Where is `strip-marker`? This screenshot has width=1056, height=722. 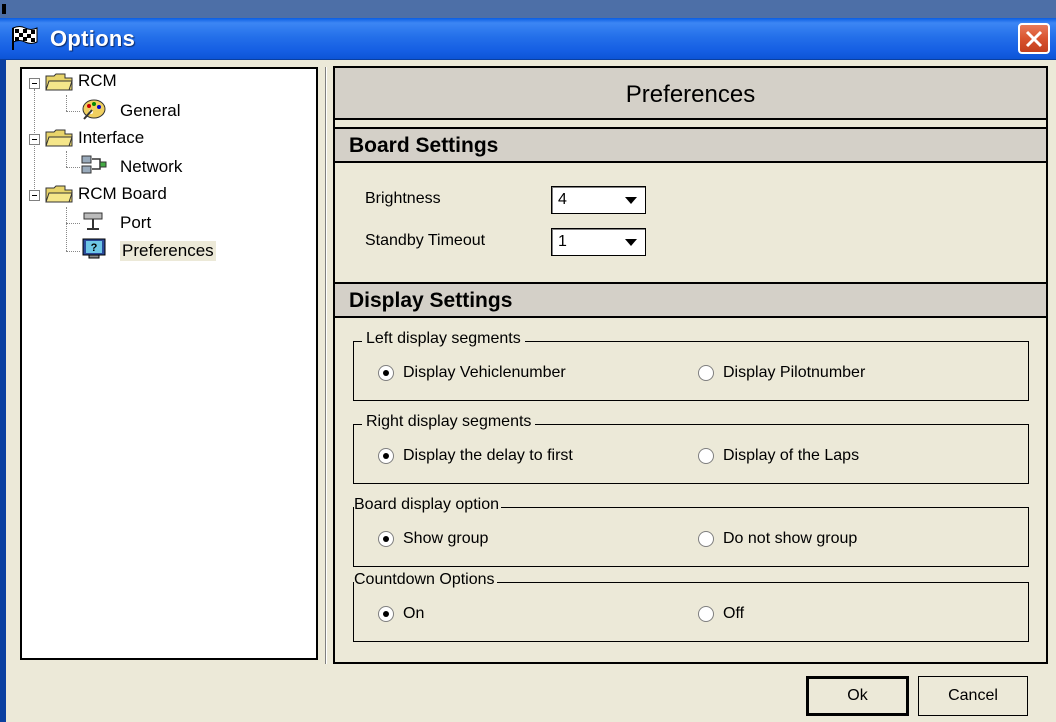 strip-marker is located at coordinates (4, 9).